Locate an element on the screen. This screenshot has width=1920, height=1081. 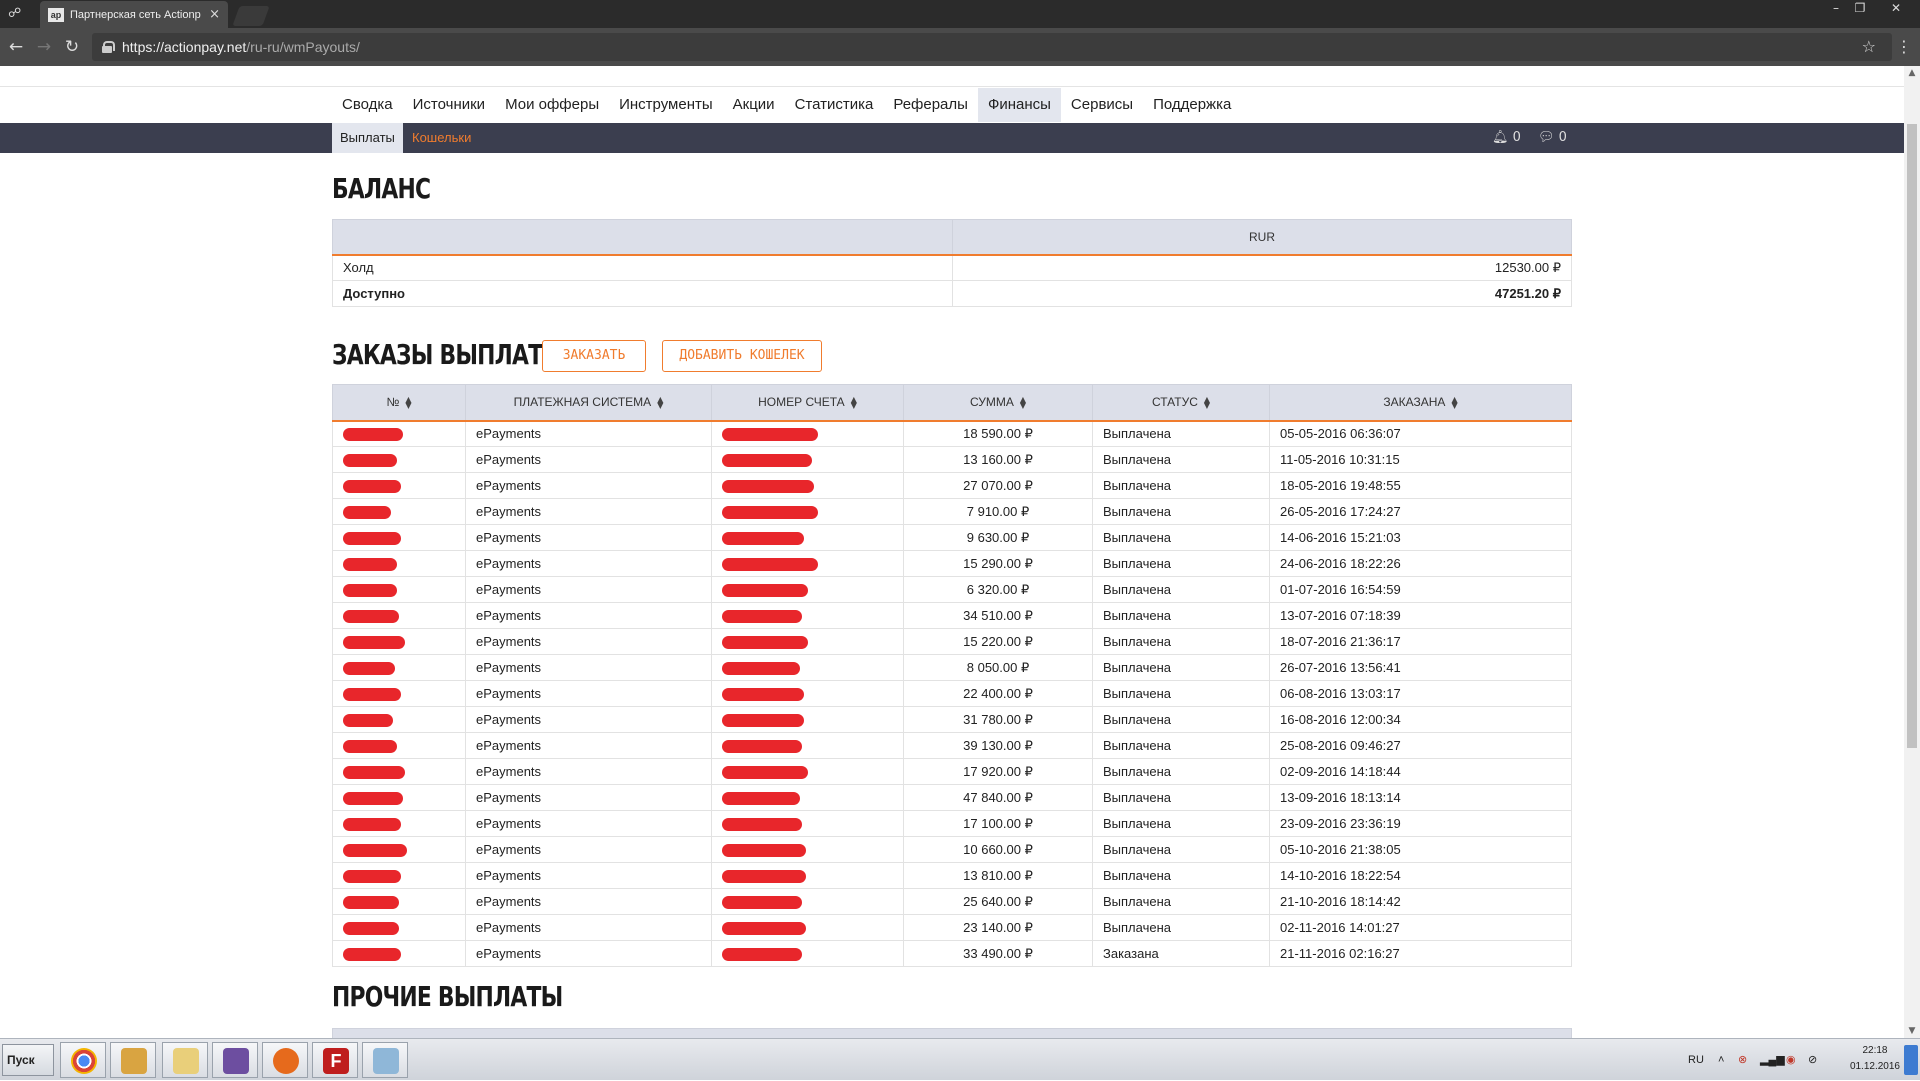
tray-security-icon: ⊗ is located at coordinates (1742, 1060).